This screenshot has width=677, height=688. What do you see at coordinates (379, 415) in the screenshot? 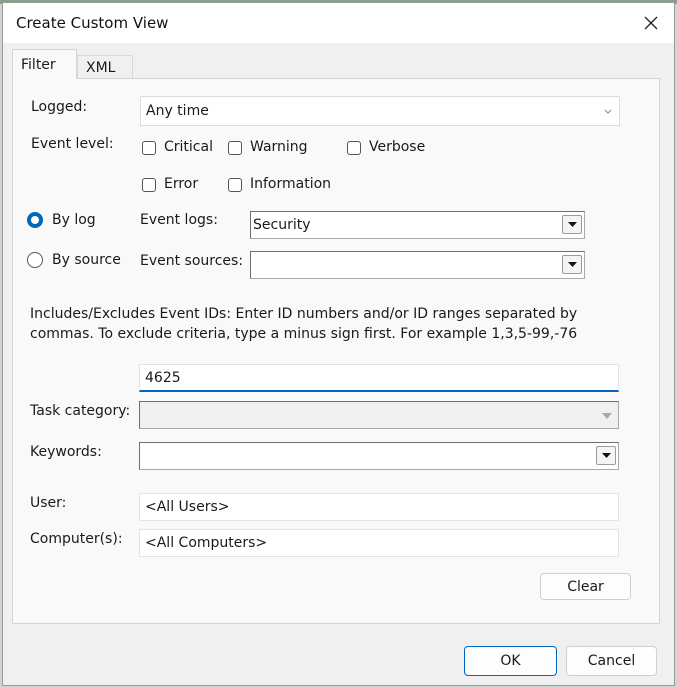
I see `task-category-dropdown` at bounding box center [379, 415].